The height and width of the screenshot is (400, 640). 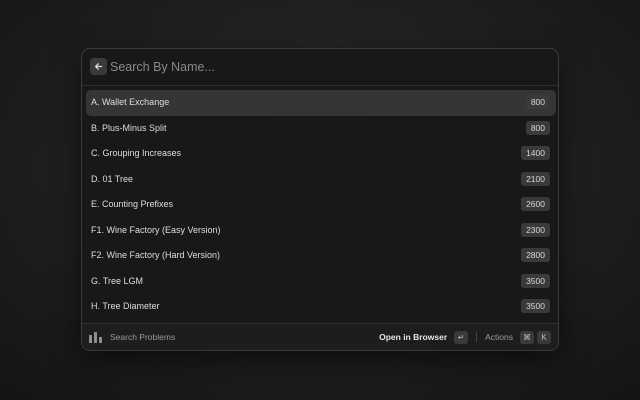 I want to click on list-item: E. Counting Prefixes 2600, so click(x=321, y=205).